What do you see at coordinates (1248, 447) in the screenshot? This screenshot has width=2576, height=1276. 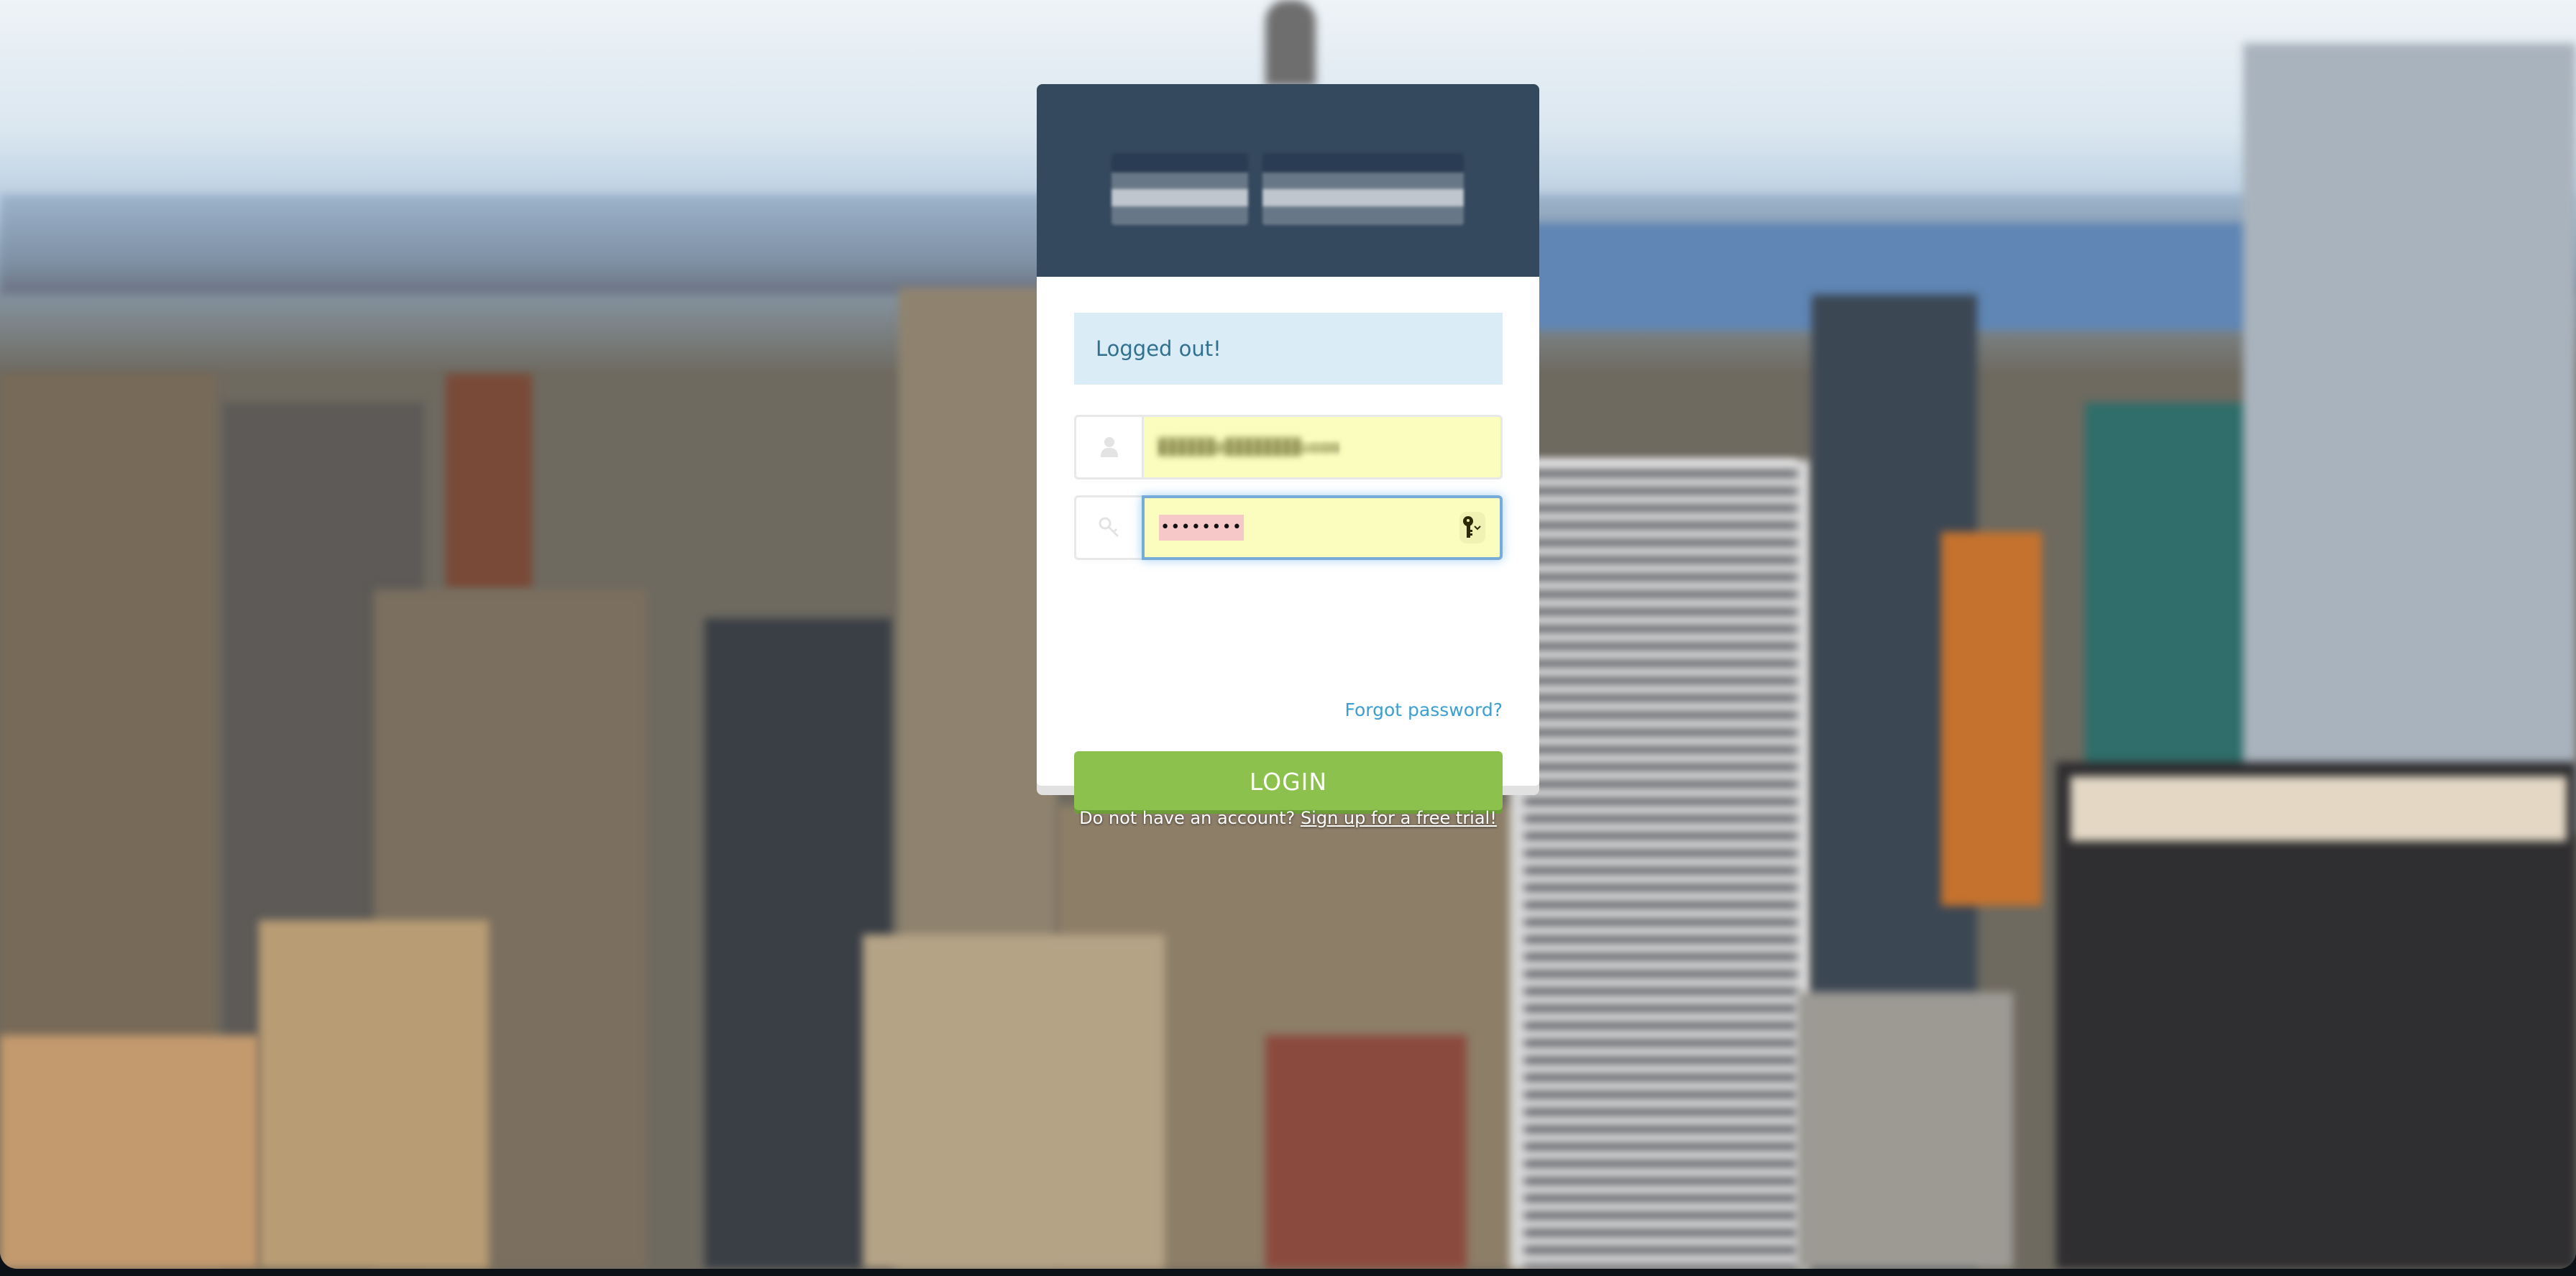 I see `email-value: ██████@████████.com` at bounding box center [1248, 447].